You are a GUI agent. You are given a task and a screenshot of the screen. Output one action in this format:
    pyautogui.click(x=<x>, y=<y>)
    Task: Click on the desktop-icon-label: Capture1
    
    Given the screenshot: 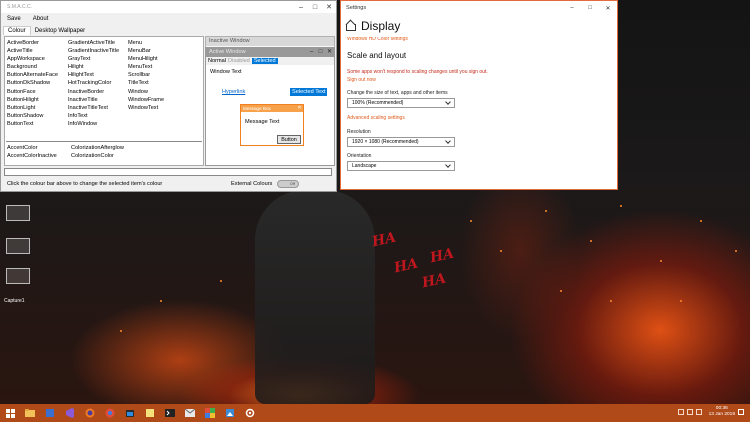 What is the action you would take?
    pyautogui.click(x=14, y=301)
    